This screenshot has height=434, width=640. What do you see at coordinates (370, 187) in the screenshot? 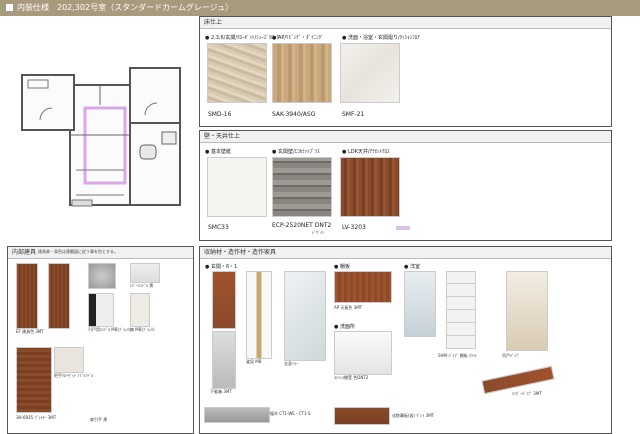
I see `wall-swatch-wood` at bounding box center [370, 187].